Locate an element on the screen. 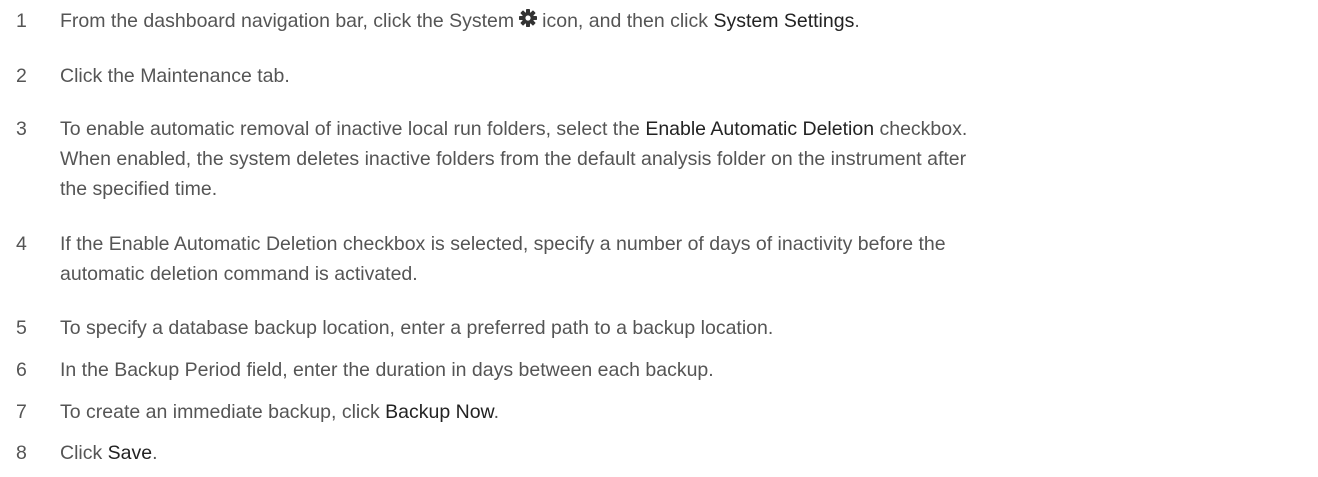  step-1-text-d: . is located at coordinates (857, 21).